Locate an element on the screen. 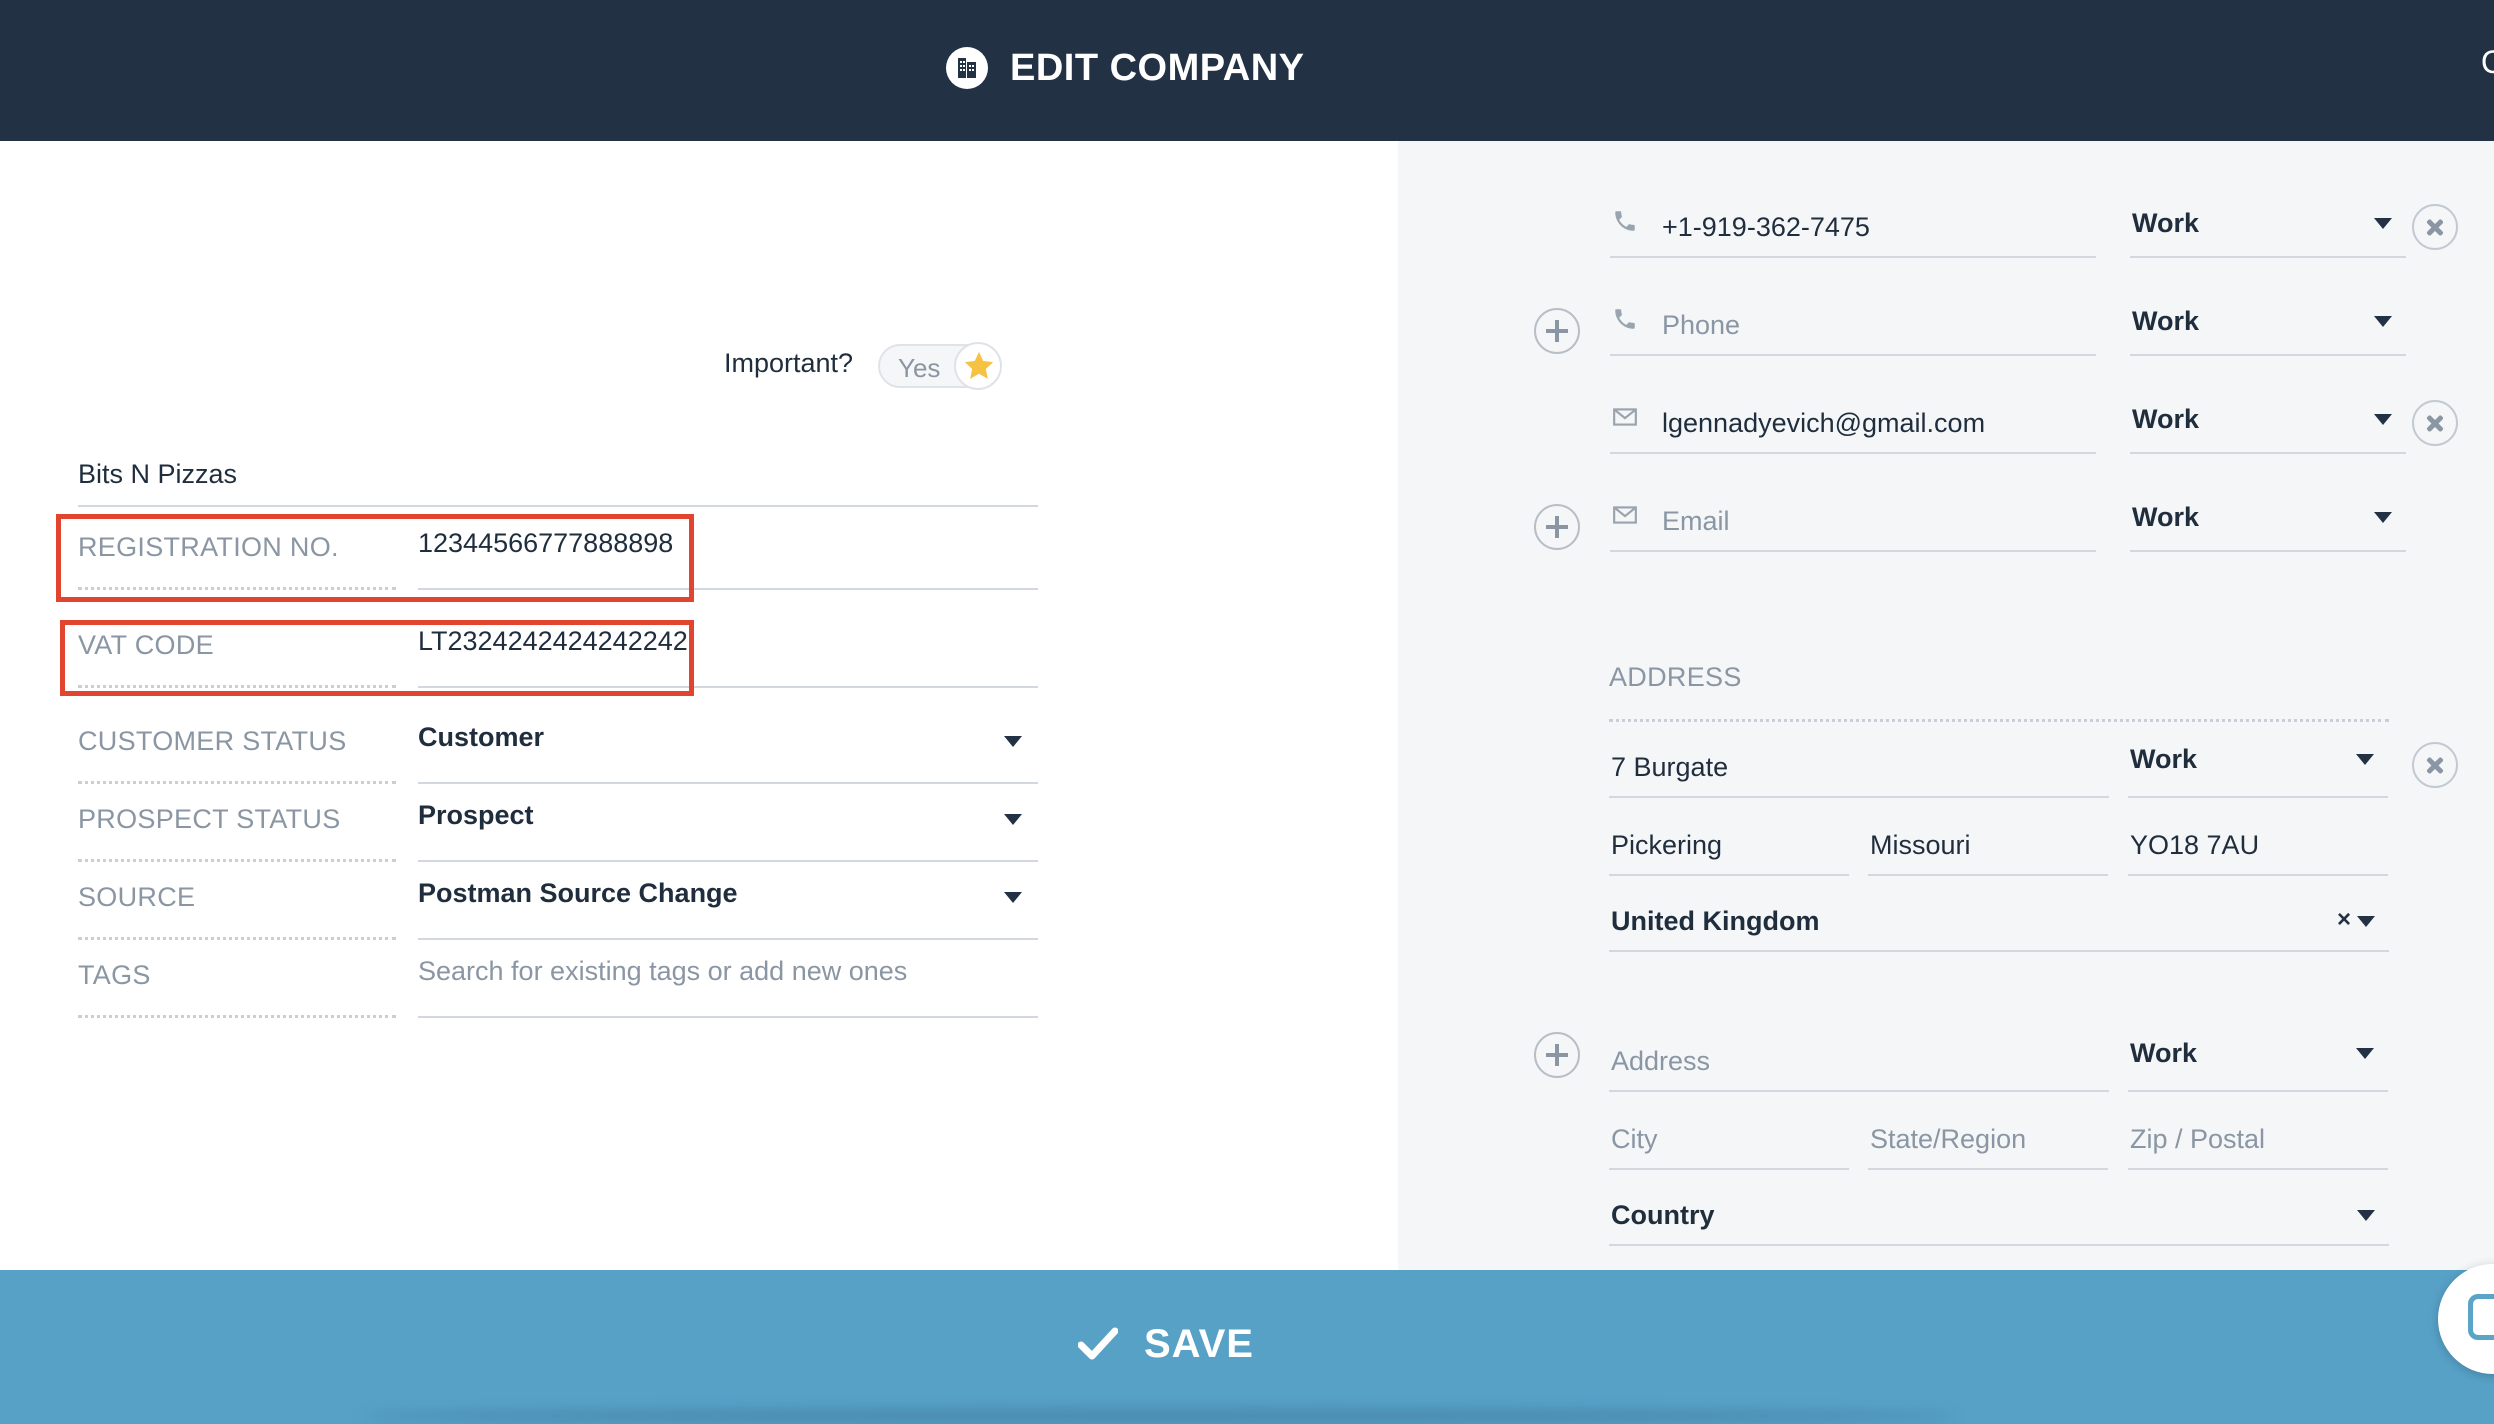 This screenshot has height=1424, width=2494. new-address-country-select: Country is located at coordinates (1999, 1213).